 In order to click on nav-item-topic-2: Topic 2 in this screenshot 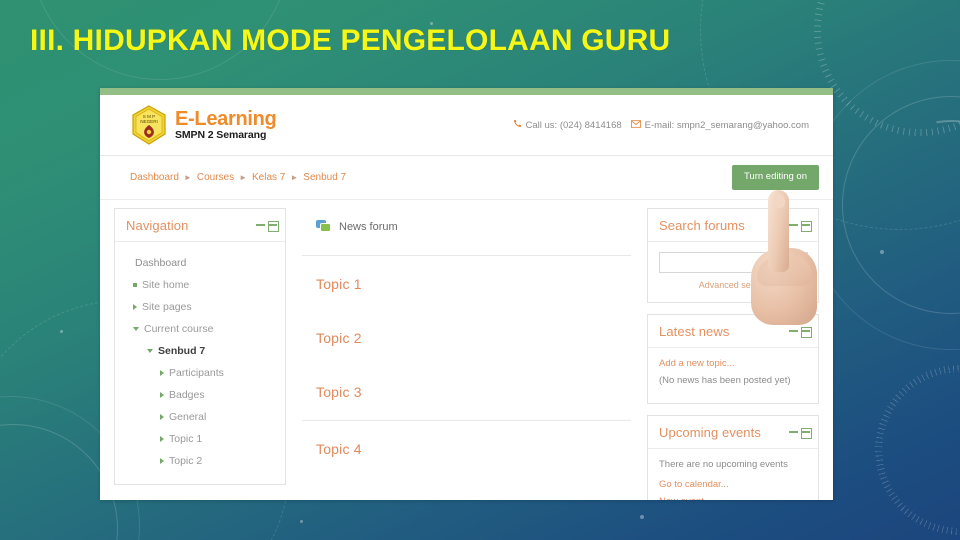, I will do `click(200, 461)`.